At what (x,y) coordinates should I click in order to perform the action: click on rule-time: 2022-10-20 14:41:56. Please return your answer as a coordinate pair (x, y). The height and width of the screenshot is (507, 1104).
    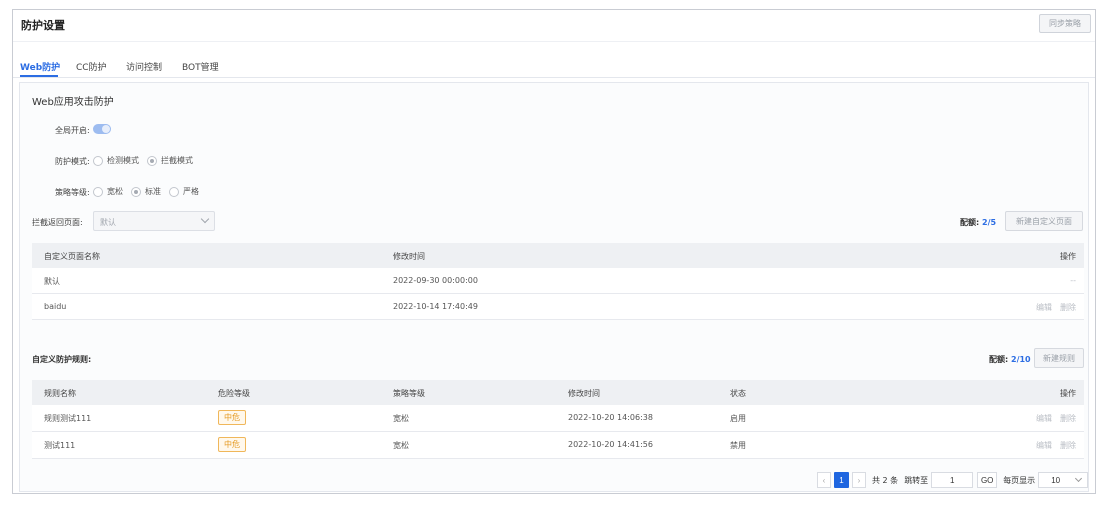
    Looking at the image, I should click on (610, 444).